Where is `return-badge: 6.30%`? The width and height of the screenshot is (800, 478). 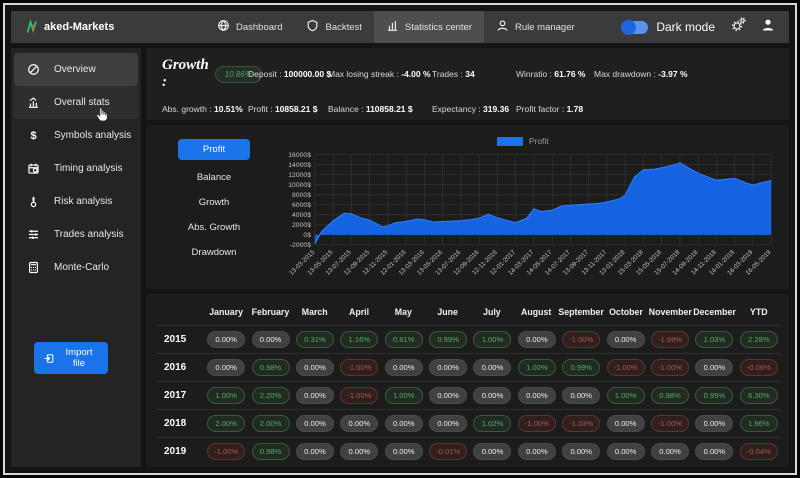
return-badge: 6.30% is located at coordinates (758, 395).